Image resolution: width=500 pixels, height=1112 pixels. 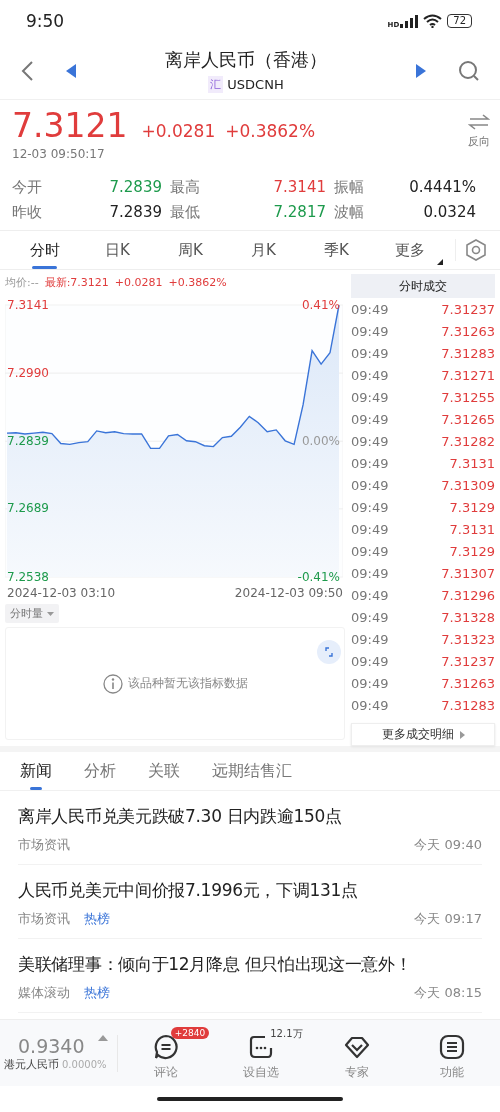 What do you see at coordinates (299, 212) in the screenshot?
I see `stat-value: 7.2817` at bounding box center [299, 212].